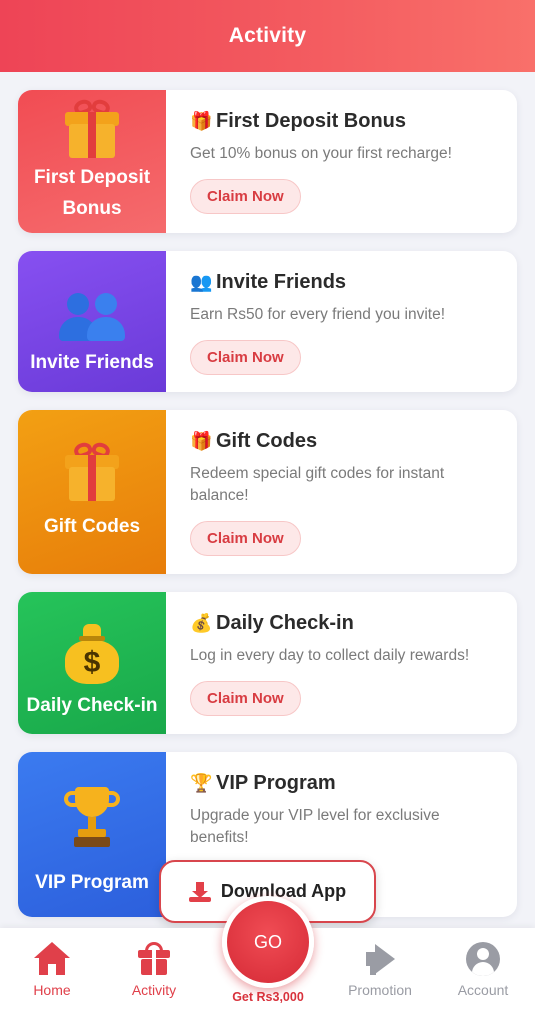 This screenshot has width=535, height=1024. What do you see at coordinates (92, 192) in the screenshot?
I see `banner-title: First Deposit Bonus` at bounding box center [92, 192].